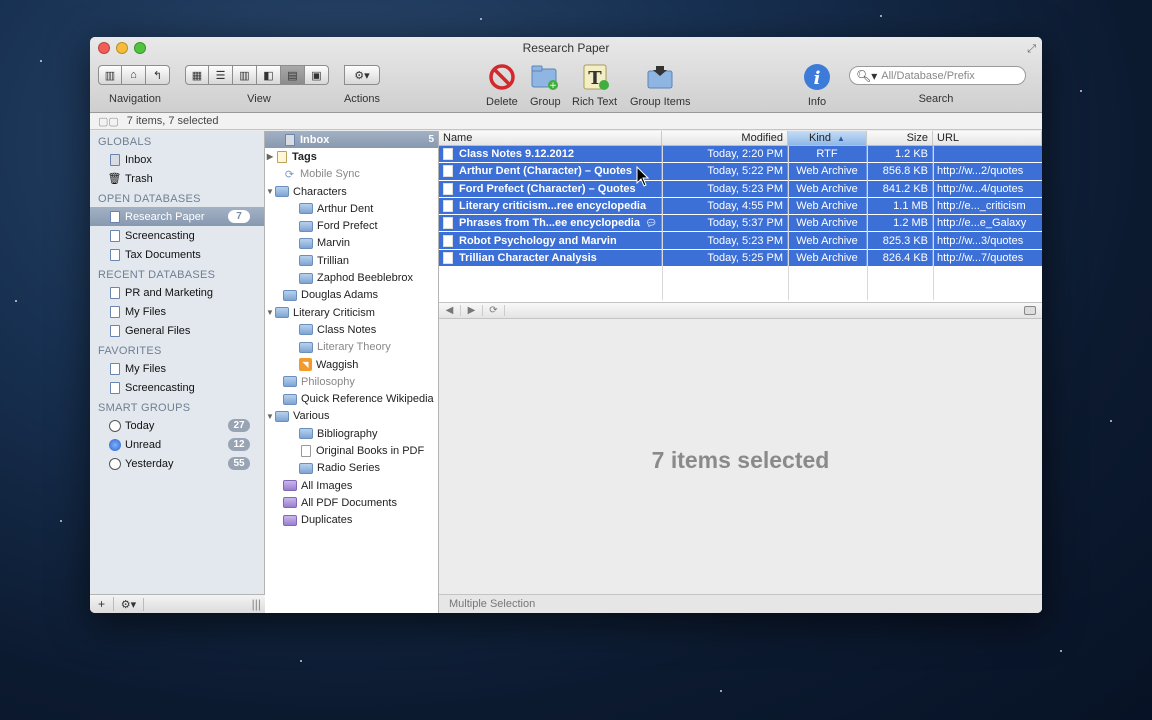  What do you see at coordinates (135, 99) in the screenshot?
I see `navigation-label: Navigation` at bounding box center [135, 99].